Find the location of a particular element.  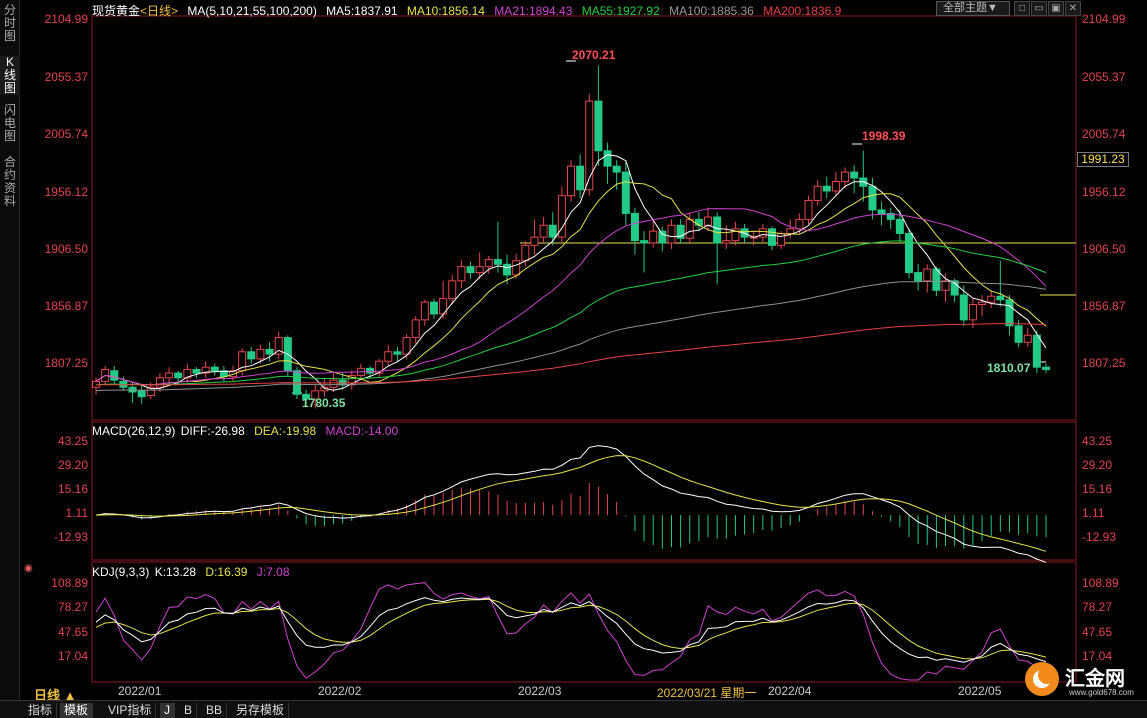

tab-bb: BB is located at coordinates (215, 710).